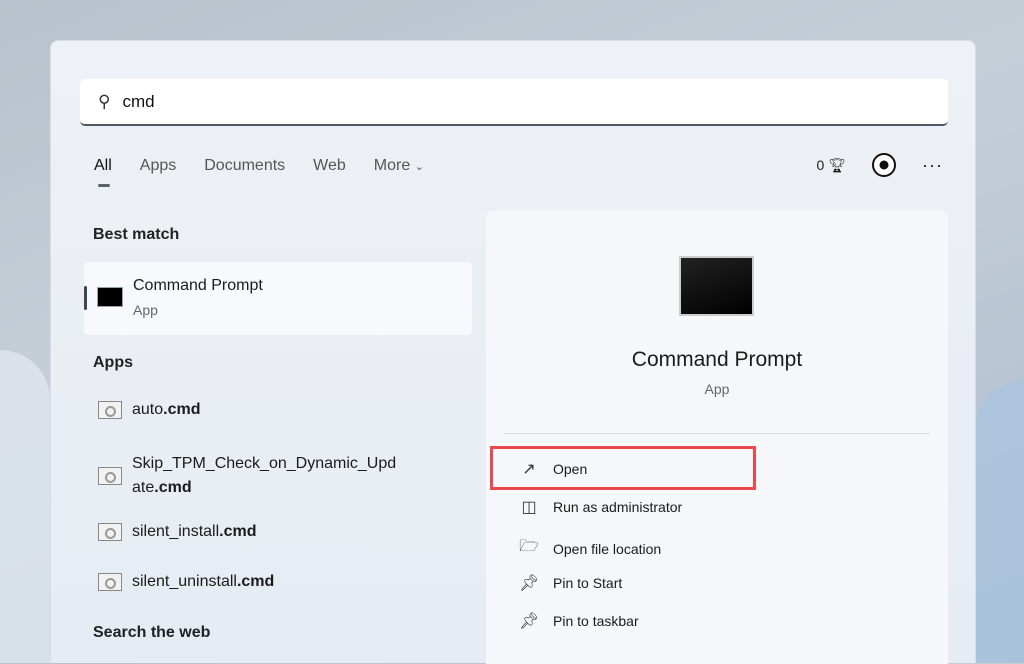 The width and height of the screenshot is (1024, 664). What do you see at coordinates (176, 531) in the screenshot?
I see `app-name: silent_install` at bounding box center [176, 531].